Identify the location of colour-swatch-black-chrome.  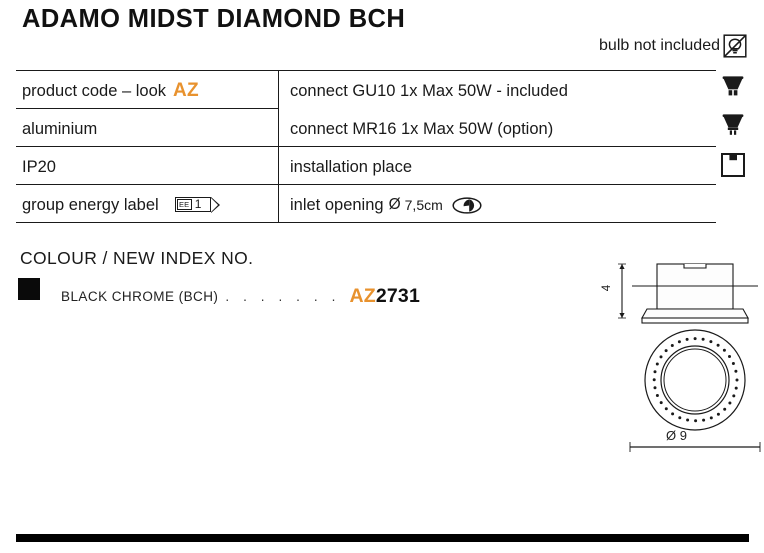
(29, 289).